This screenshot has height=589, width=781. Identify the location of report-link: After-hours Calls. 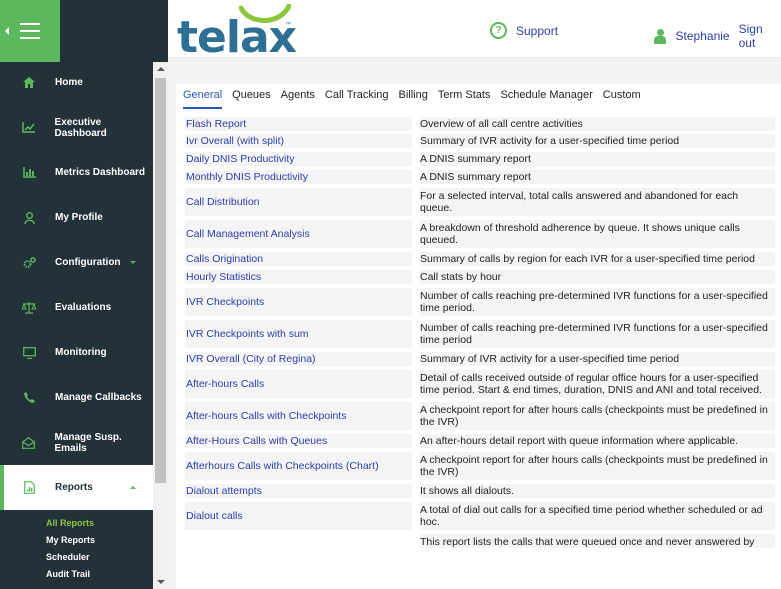
(298, 384).